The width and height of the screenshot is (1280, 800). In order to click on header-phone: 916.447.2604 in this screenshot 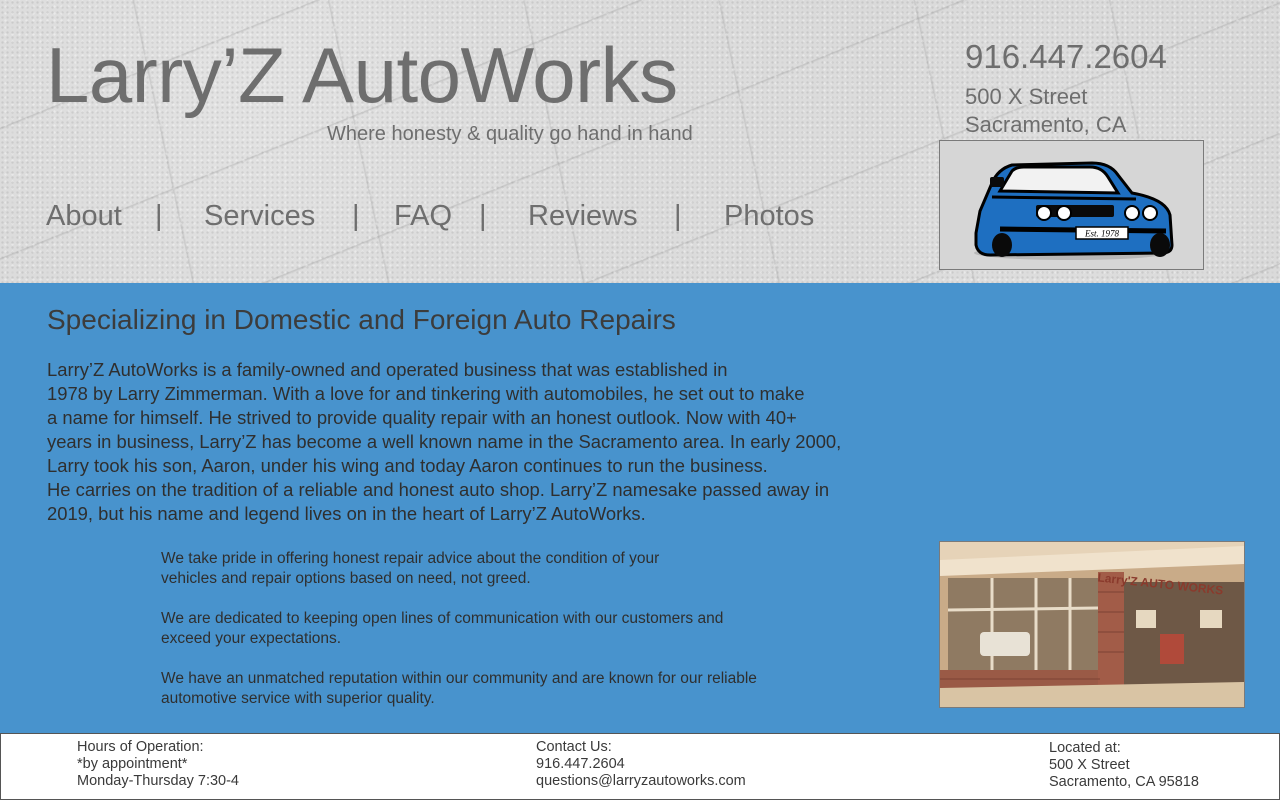, I will do `click(1066, 57)`.